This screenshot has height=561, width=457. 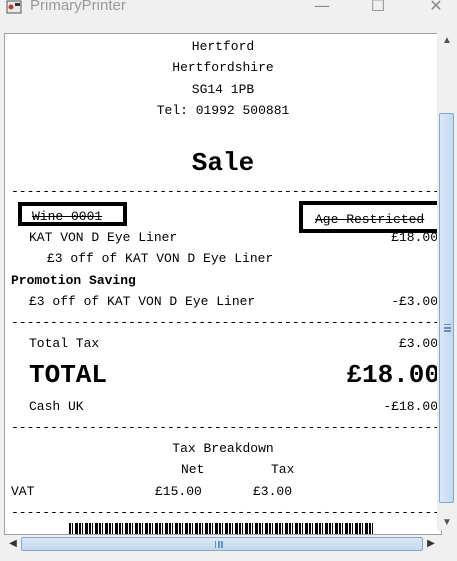 What do you see at coordinates (78, 7) in the screenshot?
I see `window-title: PrimaryPrinter` at bounding box center [78, 7].